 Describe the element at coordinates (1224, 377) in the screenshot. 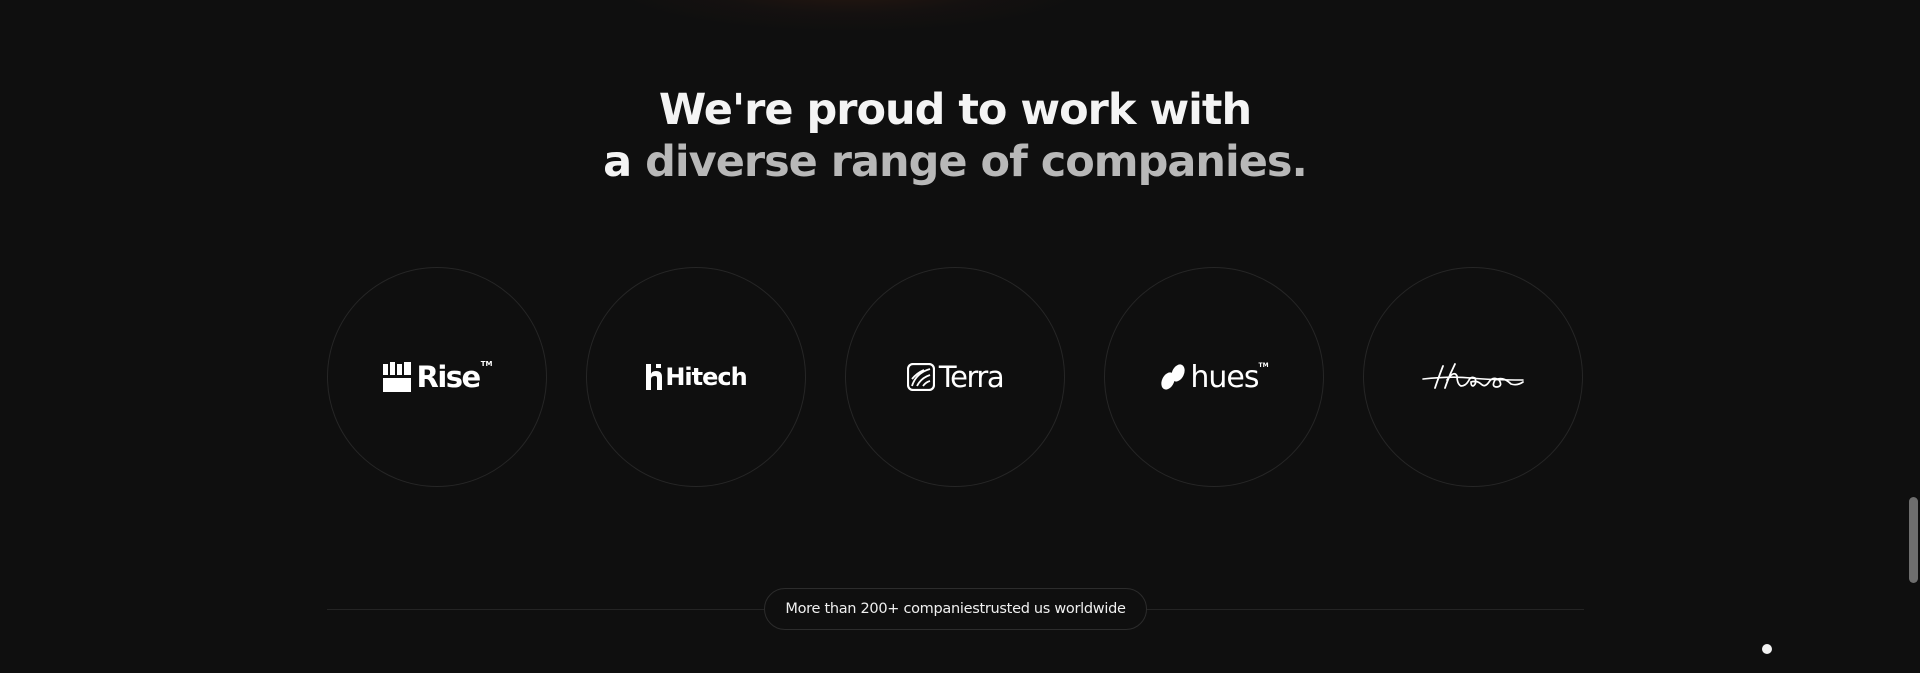

I see `hues-wordmark: hues` at that location.